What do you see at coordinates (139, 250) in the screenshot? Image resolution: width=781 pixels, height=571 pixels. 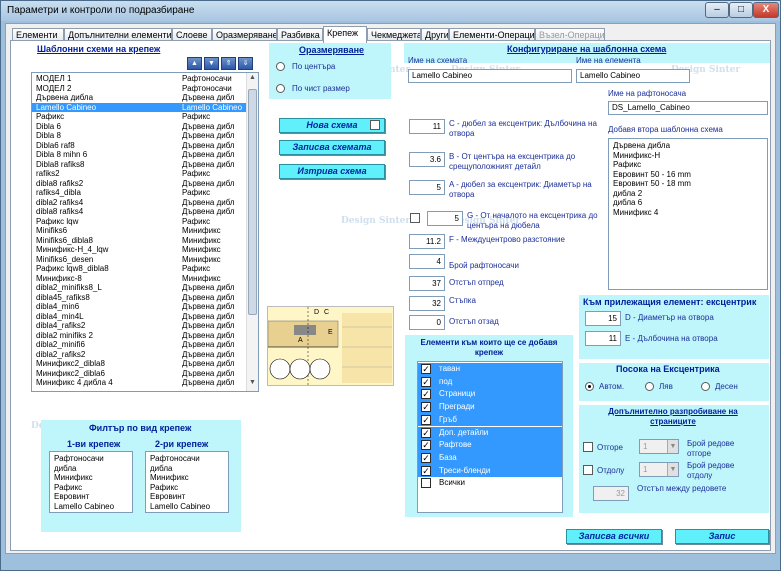 I see `scheme-row: Минификс-Н_4_lqw Минификс` at bounding box center [139, 250].